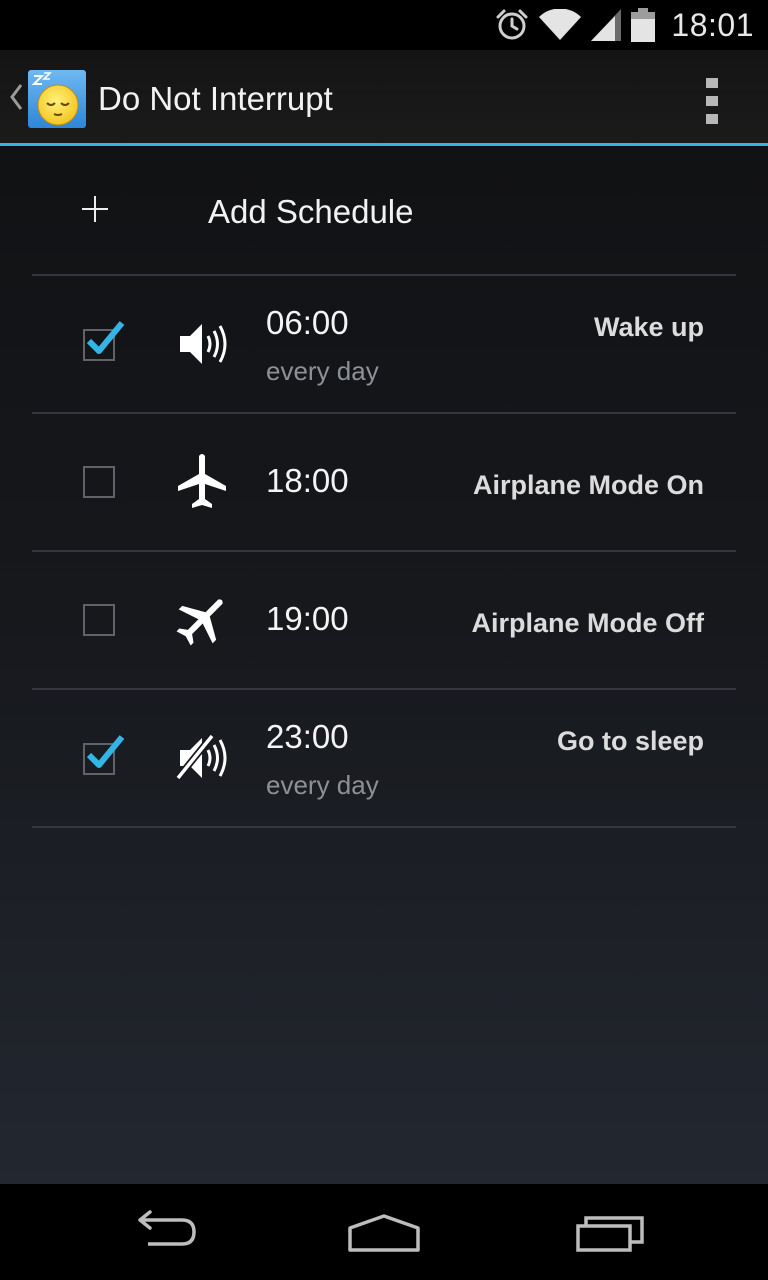 The width and height of the screenshot is (768, 1280). What do you see at coordinates (16, 97) in the screenshot?
I see `up-caret-icon` at bounding box center [16, 97].